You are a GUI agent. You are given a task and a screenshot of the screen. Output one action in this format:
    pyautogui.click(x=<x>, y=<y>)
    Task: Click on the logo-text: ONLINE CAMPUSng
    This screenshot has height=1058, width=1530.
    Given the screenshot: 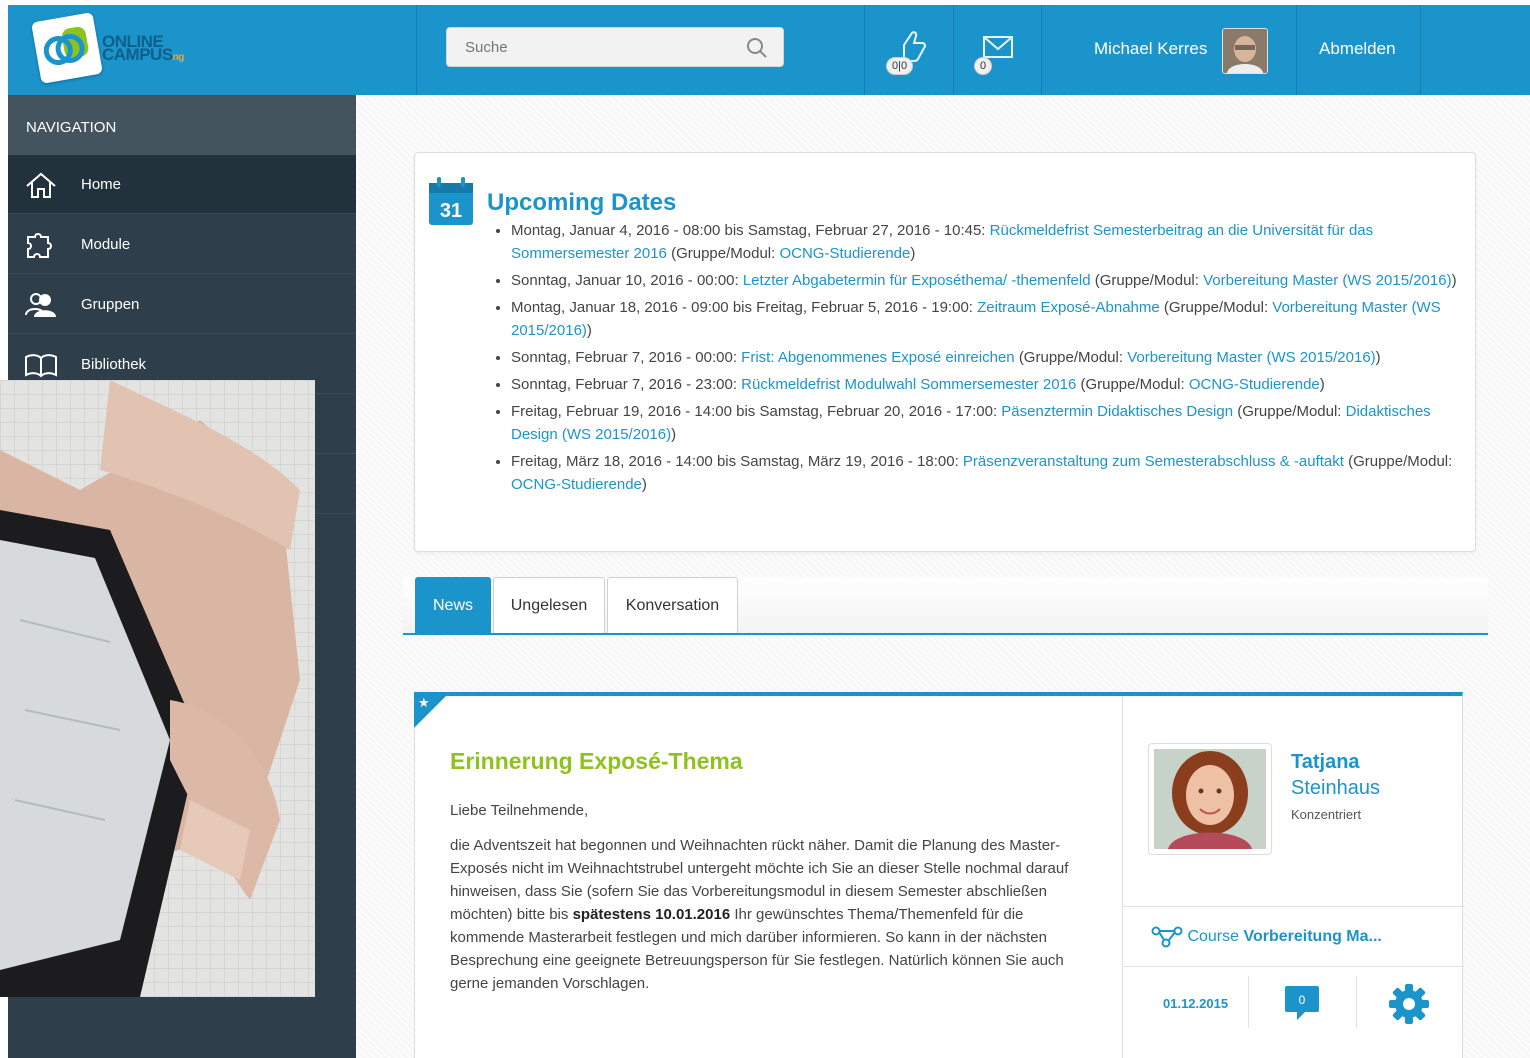 What is the action you would take?
    pyautogui.click(x=143, y=48)
    